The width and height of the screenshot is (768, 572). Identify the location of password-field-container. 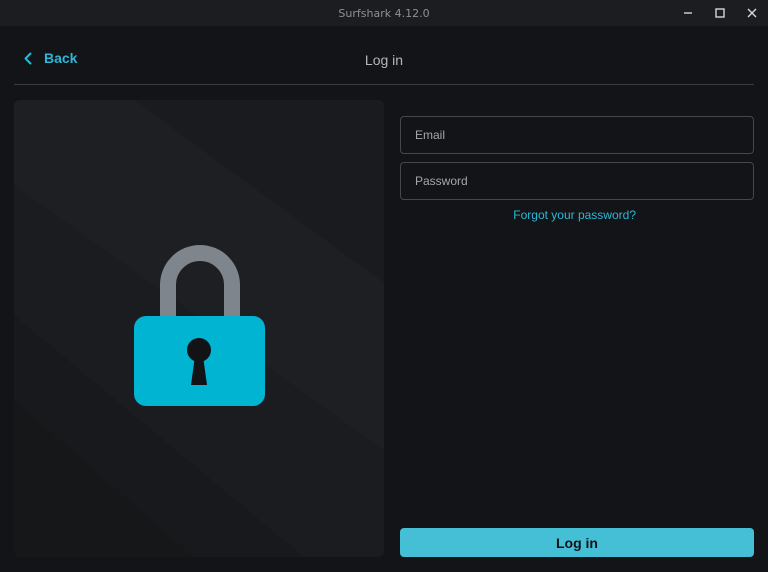
(577, 181).